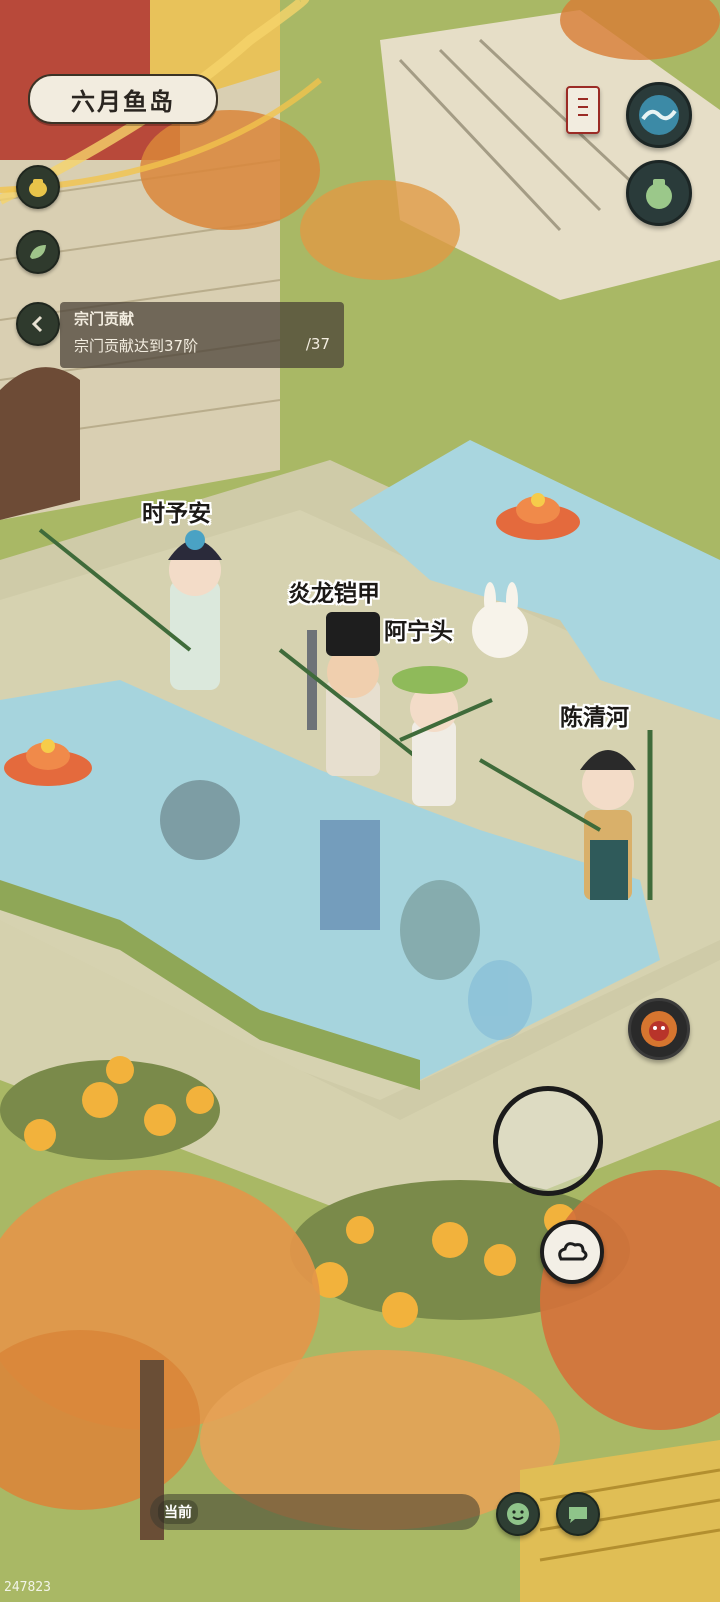 The height and width of the screenshot is (1602, 720). I want to click on gold-pot-icon, so click(38, 188).